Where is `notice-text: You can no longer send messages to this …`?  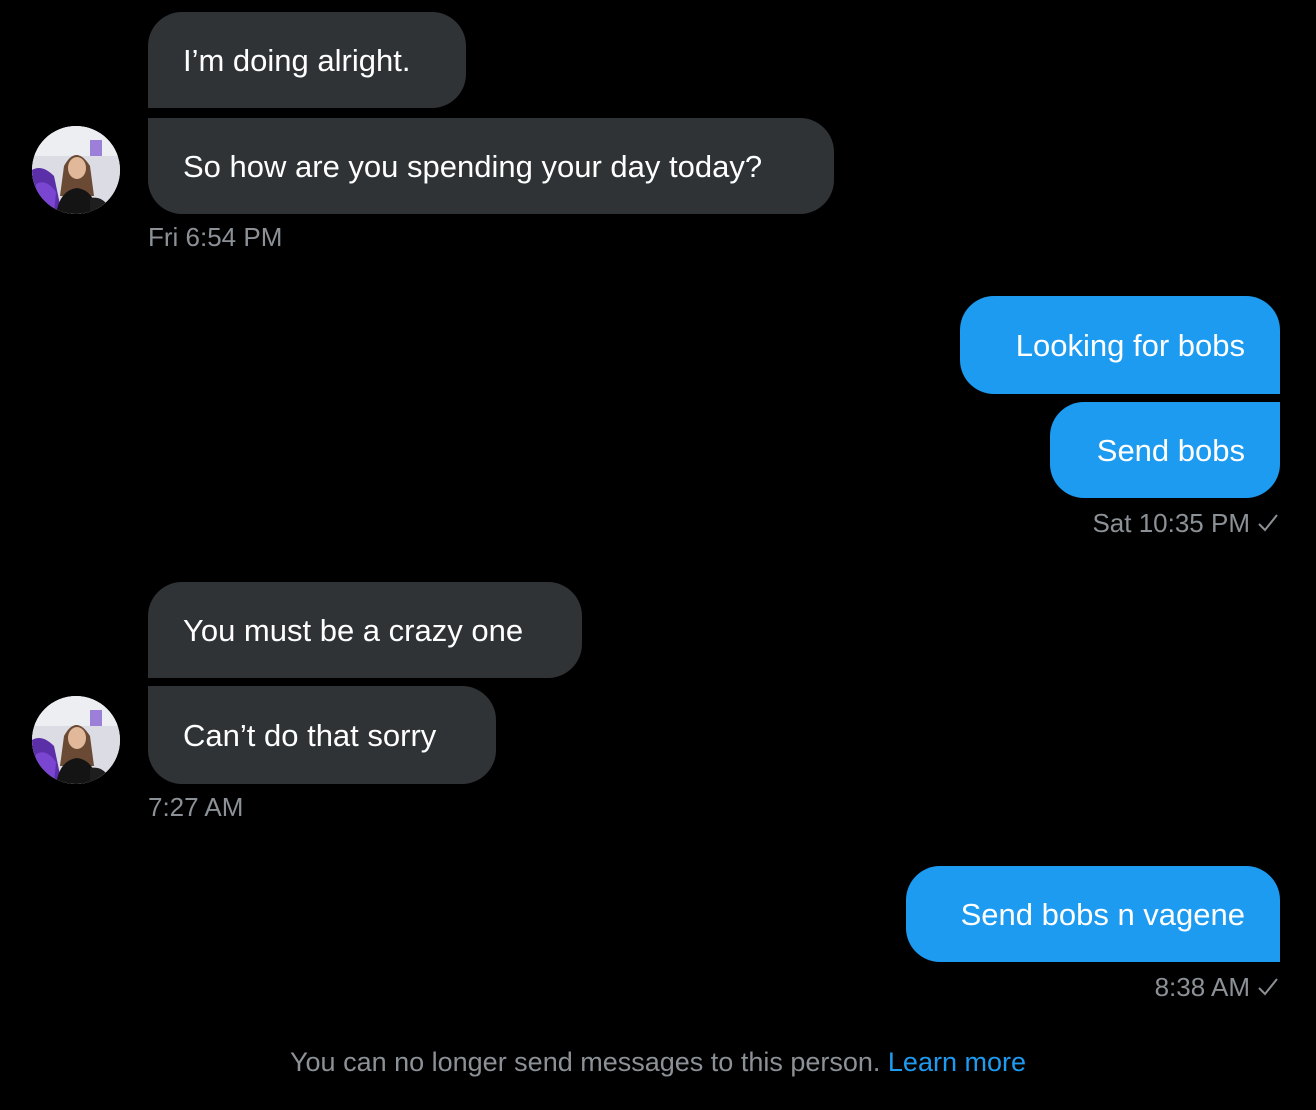 notice-text: You can no longer send messages to this … is located at coordinates (585, 1062).